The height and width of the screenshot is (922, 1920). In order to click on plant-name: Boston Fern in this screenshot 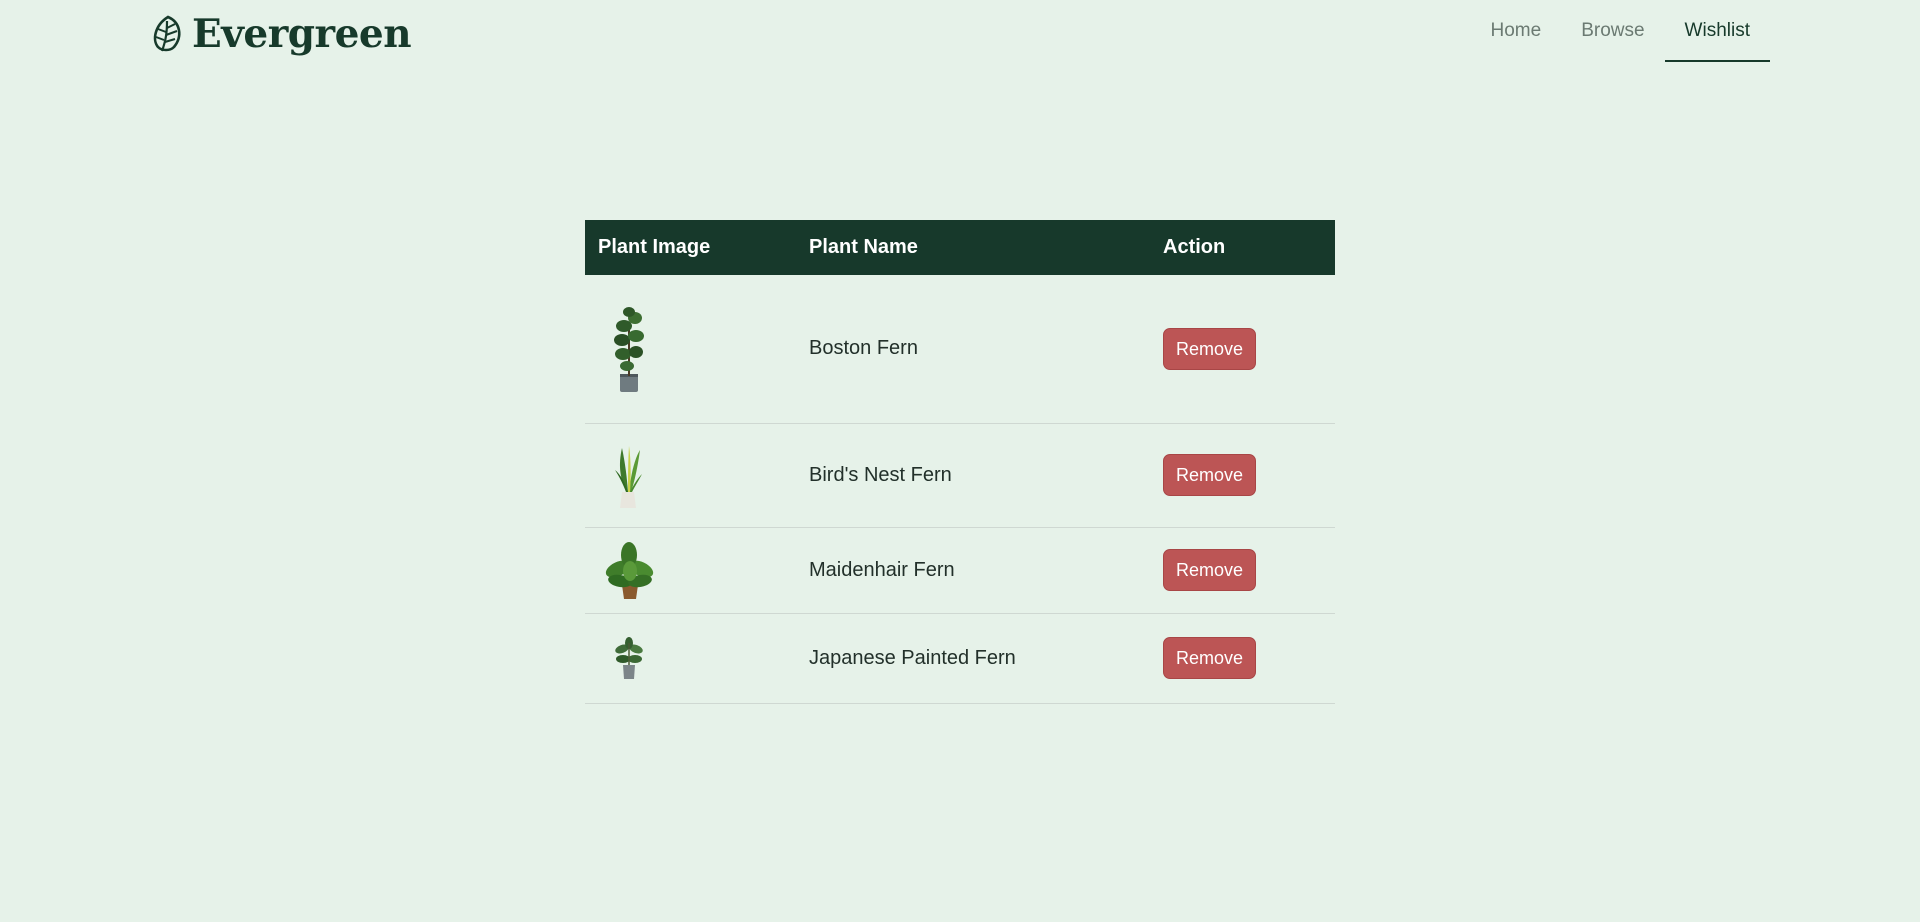, I will do `click(972, 349)`.